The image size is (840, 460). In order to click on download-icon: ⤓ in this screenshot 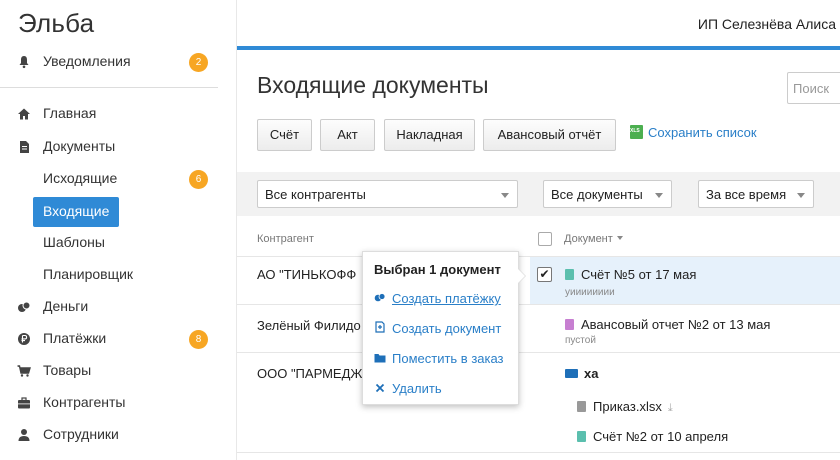, I will do `click(670, 408)`.